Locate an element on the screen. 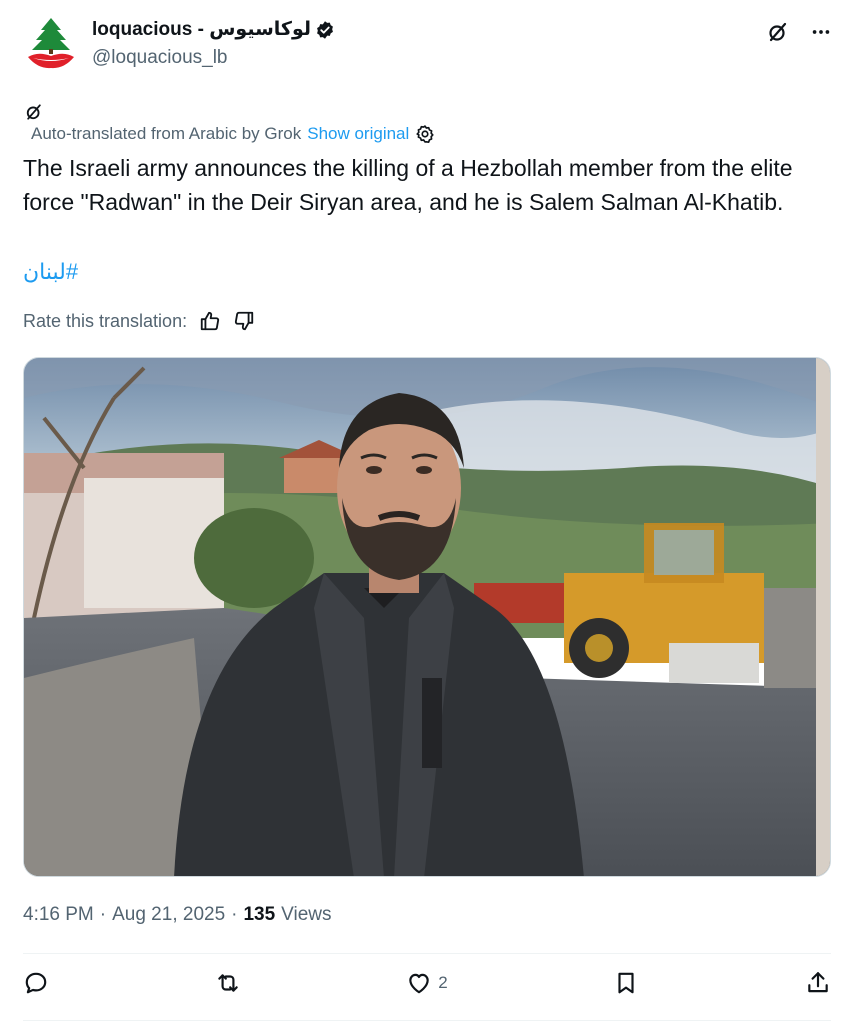  tweet-date: Aug 21, 2025 is located at coordinates (168, 915).